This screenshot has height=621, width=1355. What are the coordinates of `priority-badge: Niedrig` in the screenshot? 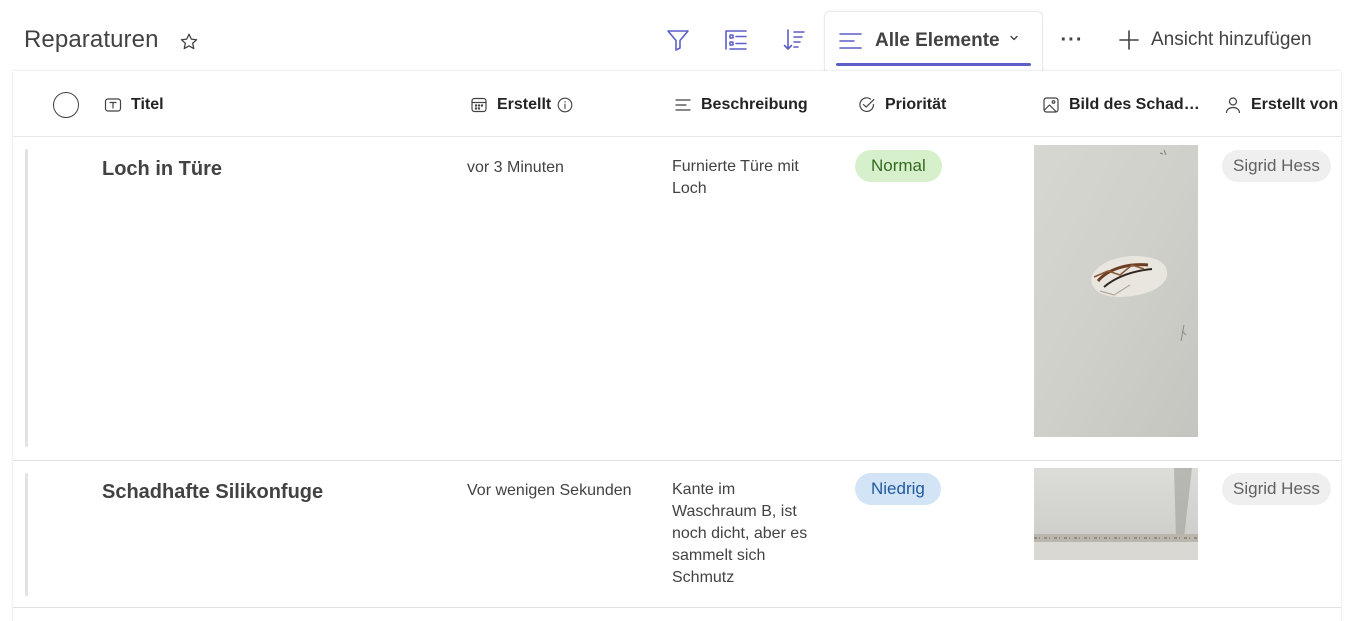 It's located at (898, 489).